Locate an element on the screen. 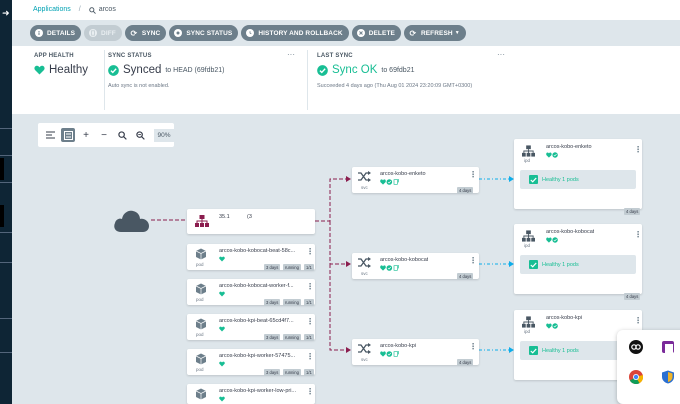  delete-button: DELETE is located at coordinates (376, 33).